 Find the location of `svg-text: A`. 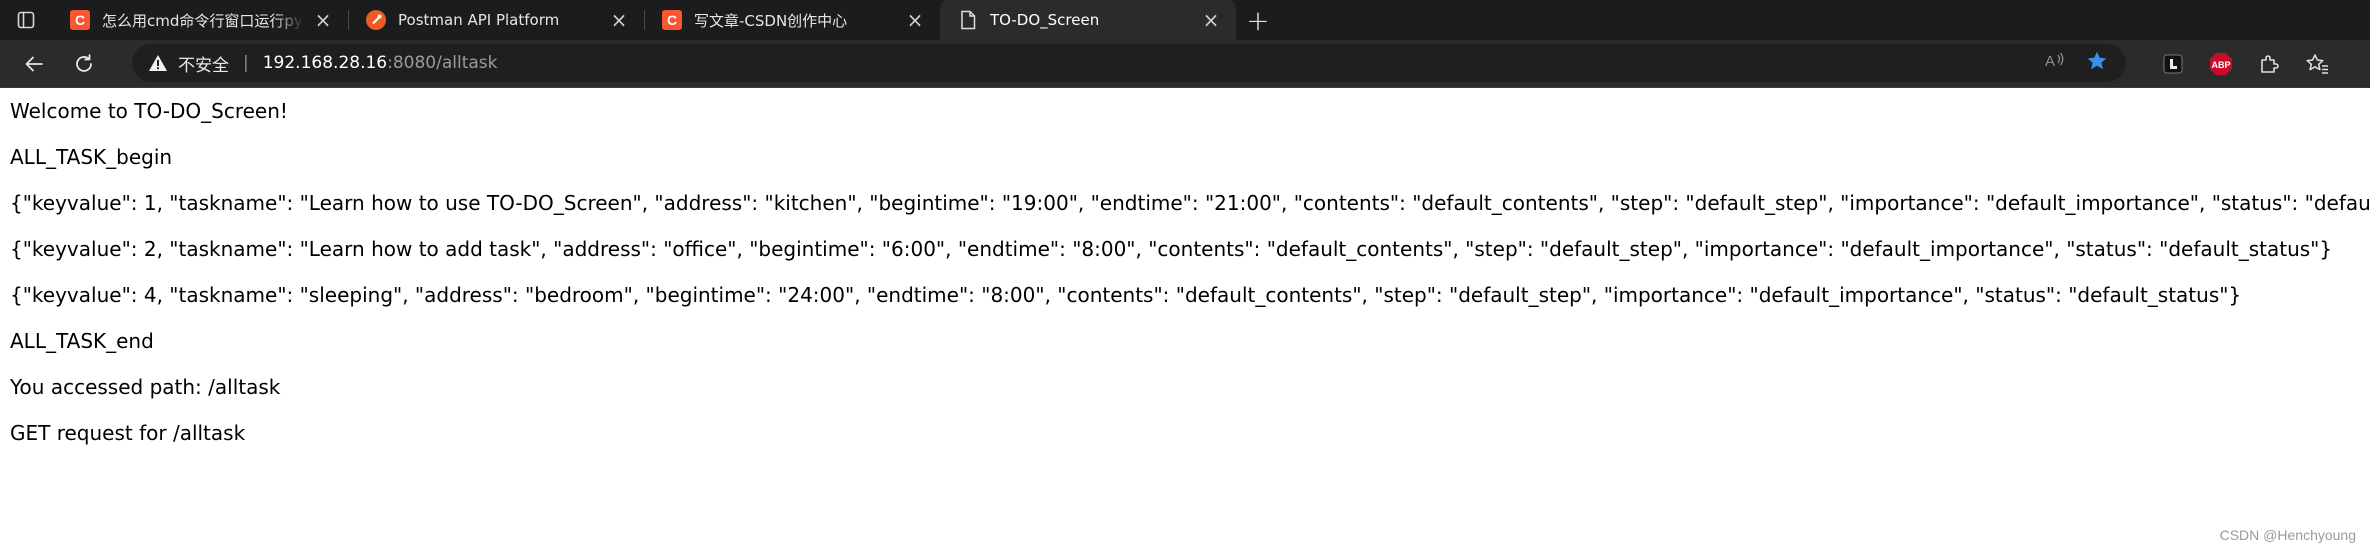

svg-text: A is located at coordinates (2050, 61).